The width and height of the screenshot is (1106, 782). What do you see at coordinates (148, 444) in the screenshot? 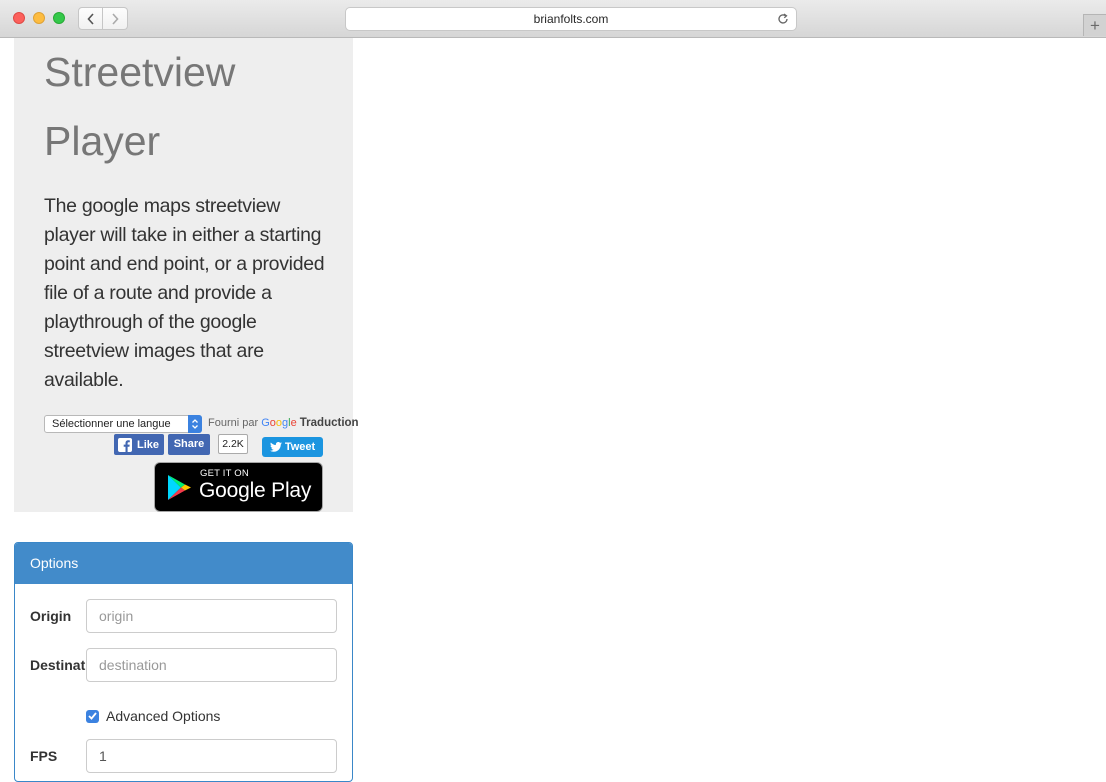
I see `like-label: Like` at bounding box center [148, 444].